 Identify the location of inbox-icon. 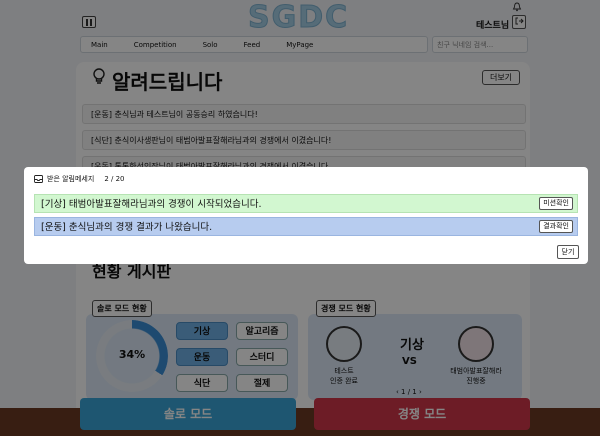
(38, 179).